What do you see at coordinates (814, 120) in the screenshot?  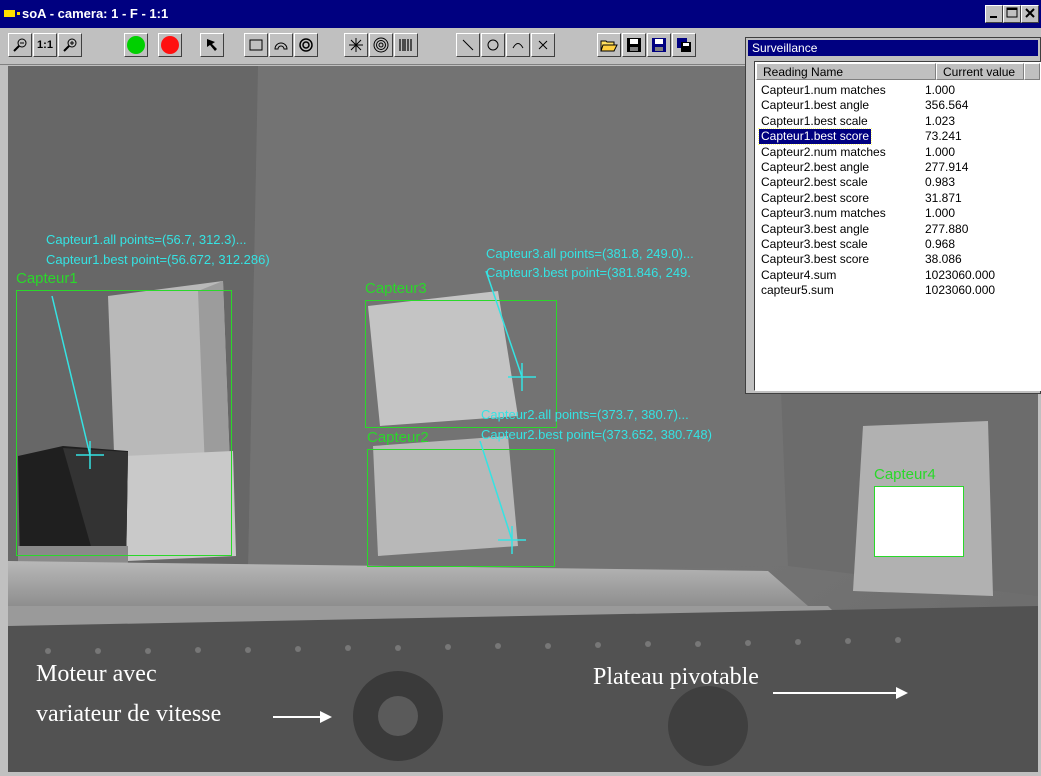 I see `reading-name: Capteur1.best scale` at bounding box center [814, 120].